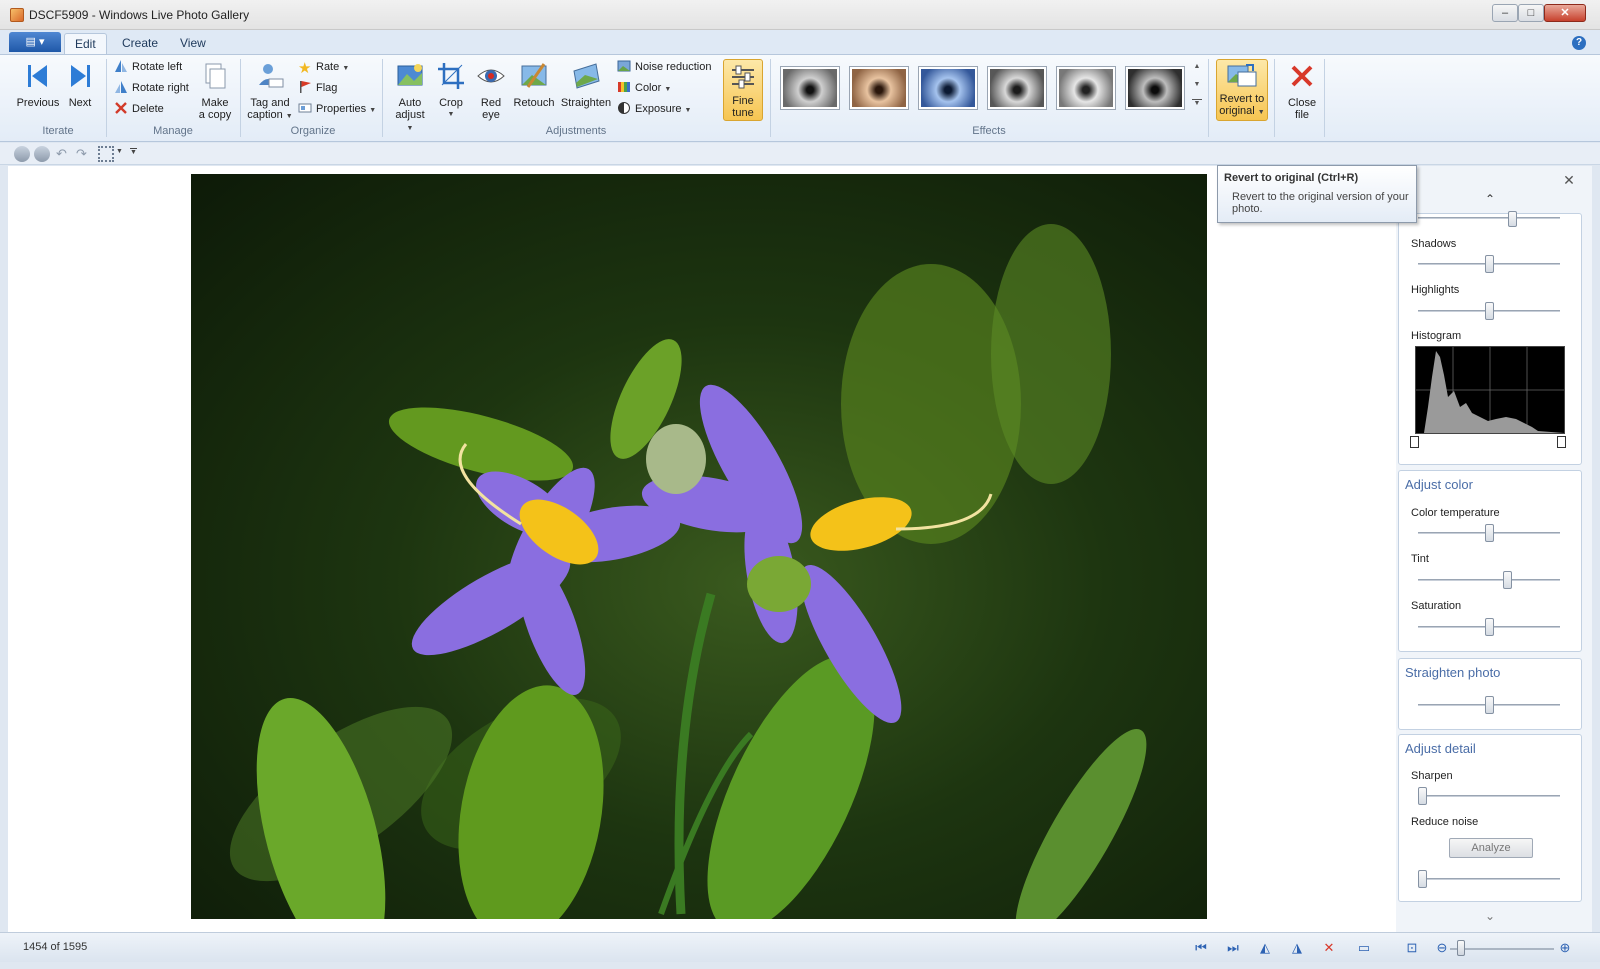  I want to click on tint-label: Tint, so click(1420, 559).